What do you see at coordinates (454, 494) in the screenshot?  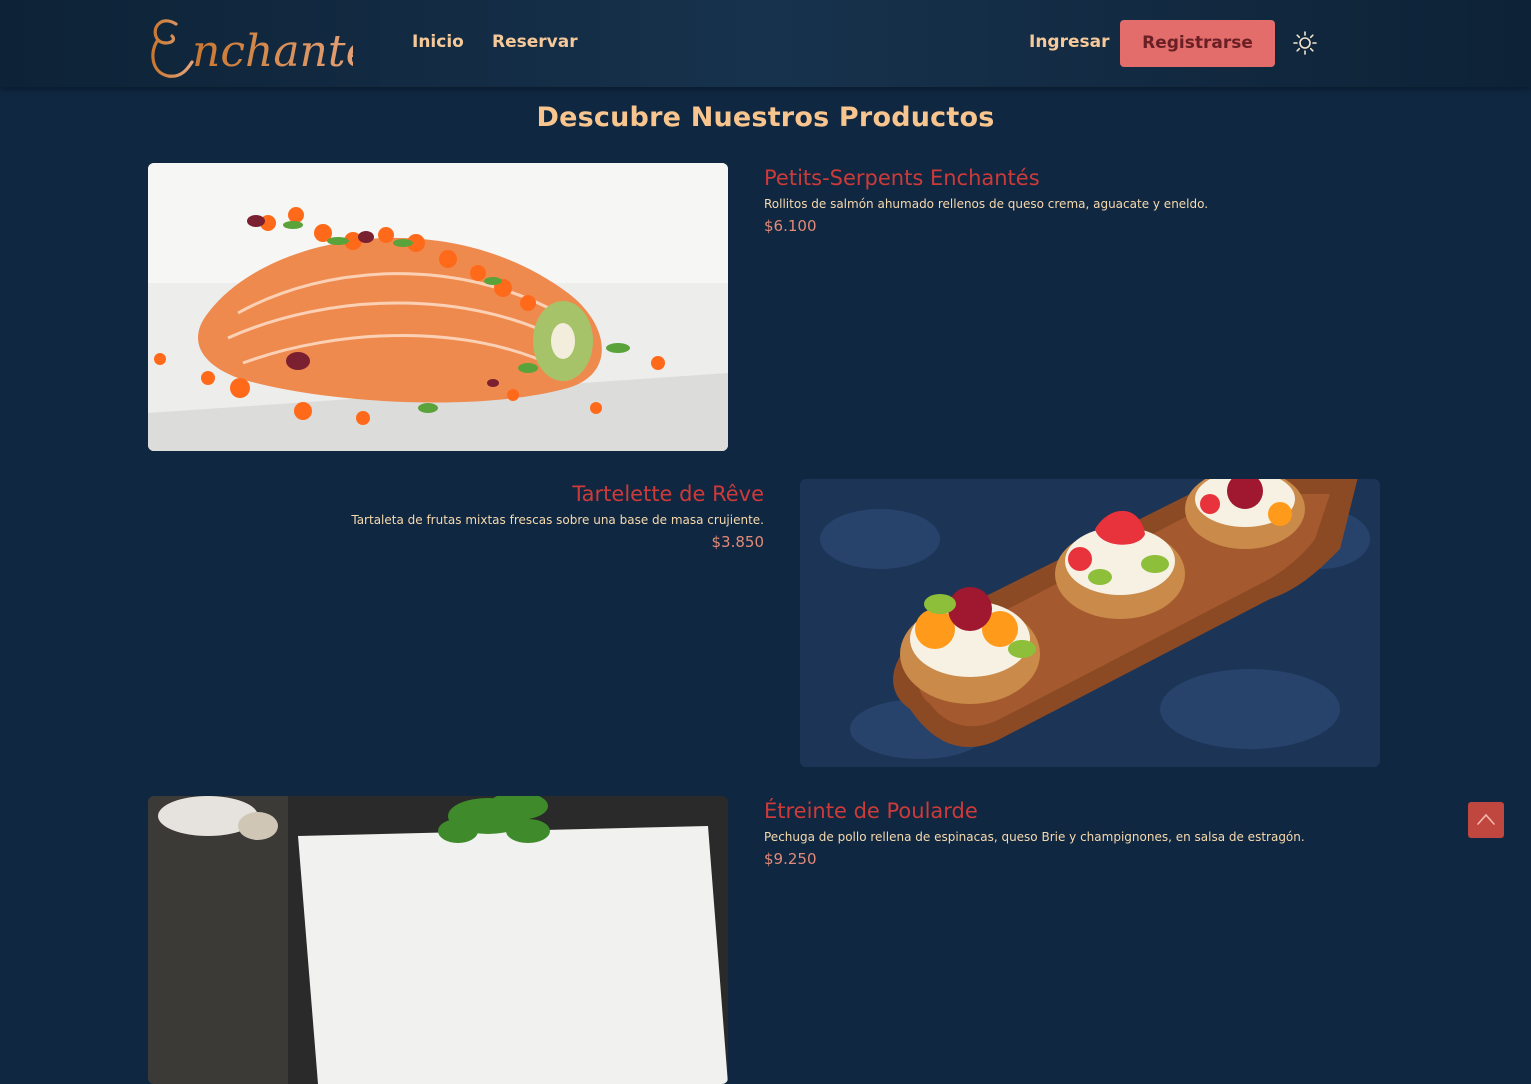 I see `product-name: Tartelette de Rêve` at bounding box center [454, 494].